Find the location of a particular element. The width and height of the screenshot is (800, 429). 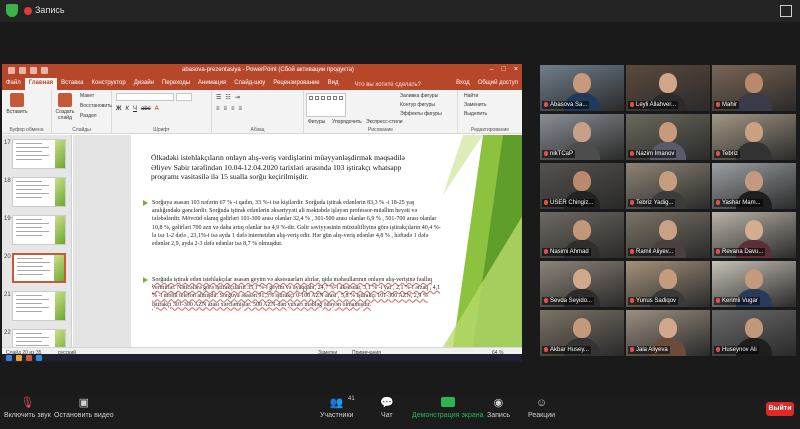

participant-tile: Mahir is located at coordinates (754, 88).